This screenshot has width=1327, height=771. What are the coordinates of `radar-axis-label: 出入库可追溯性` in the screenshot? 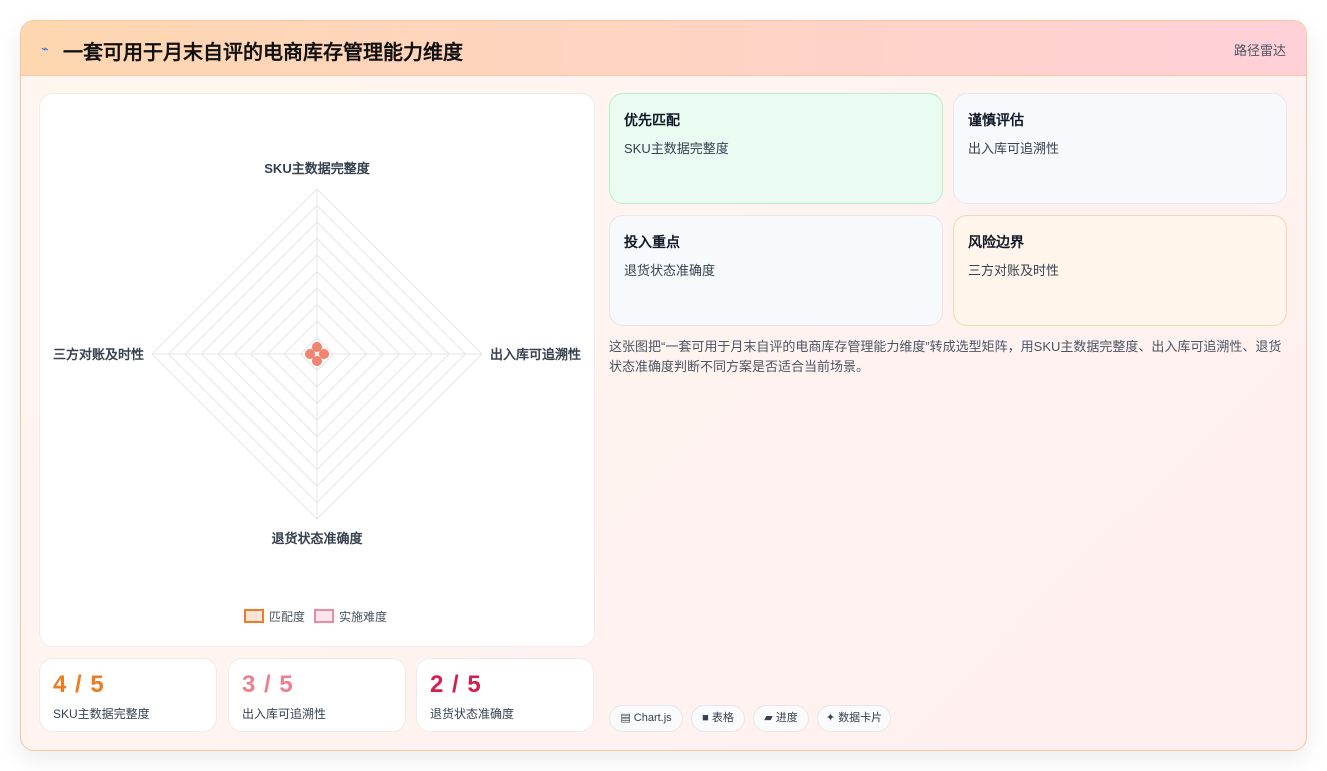 It's located at (535, 354).